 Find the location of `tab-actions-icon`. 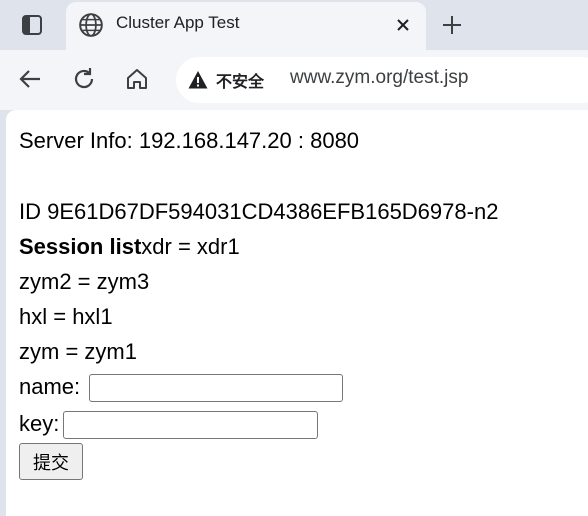

tab-actions-icon is located at coordinates (32, 25).